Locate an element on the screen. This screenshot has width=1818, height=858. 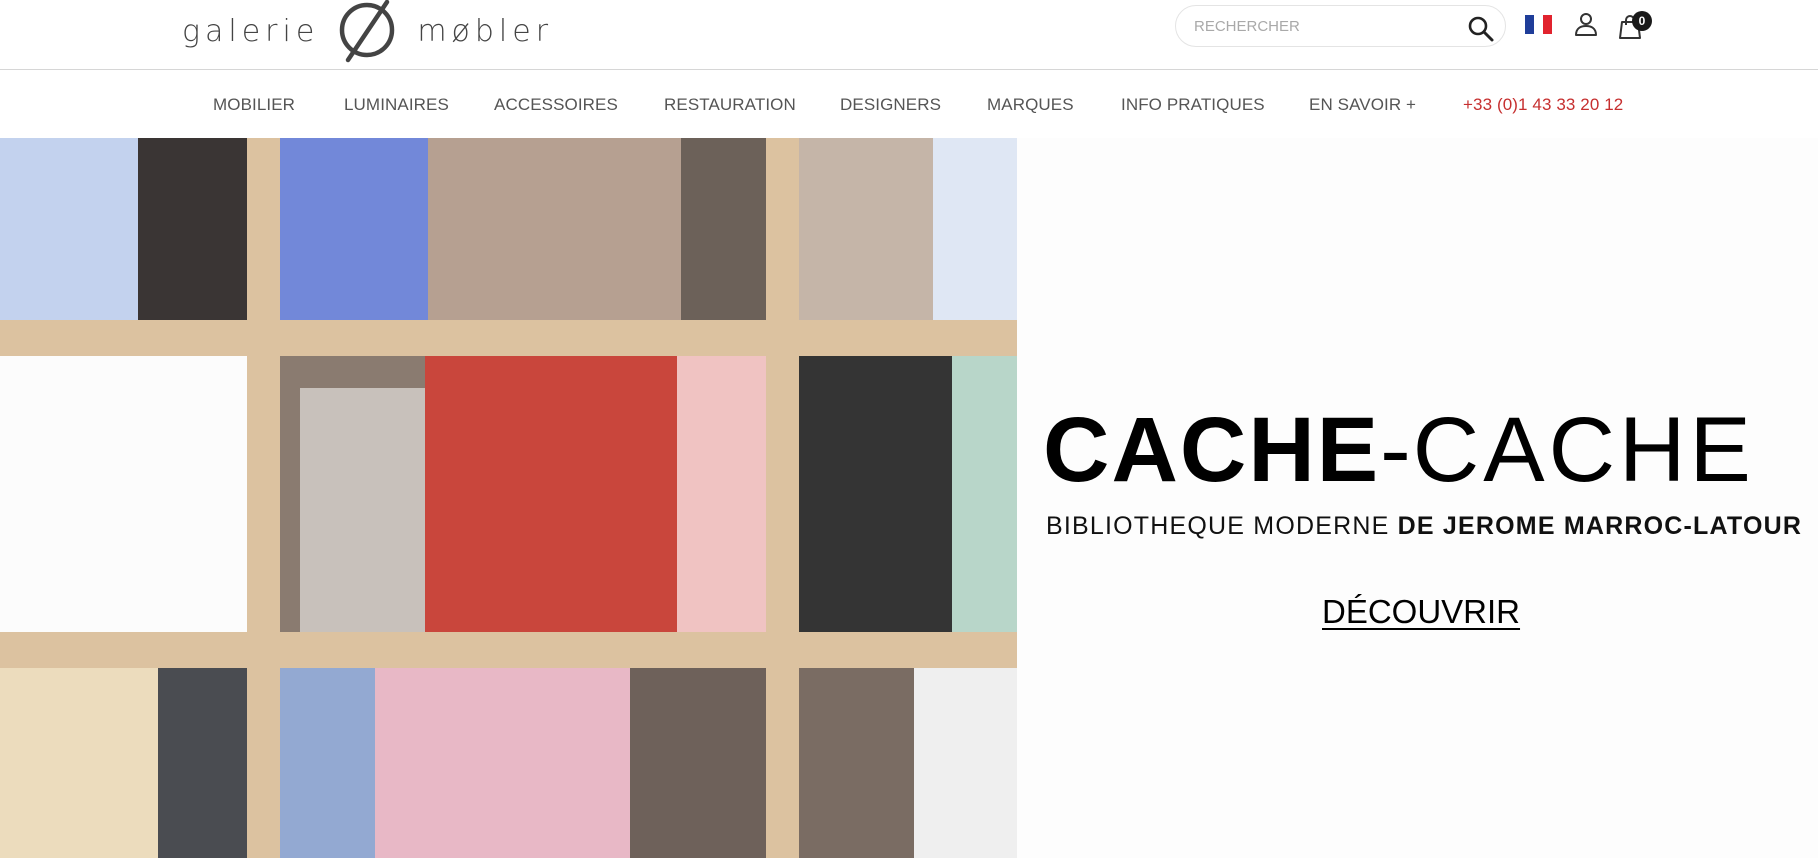
flag-fr-icon is located at coordinates (1538, 24).